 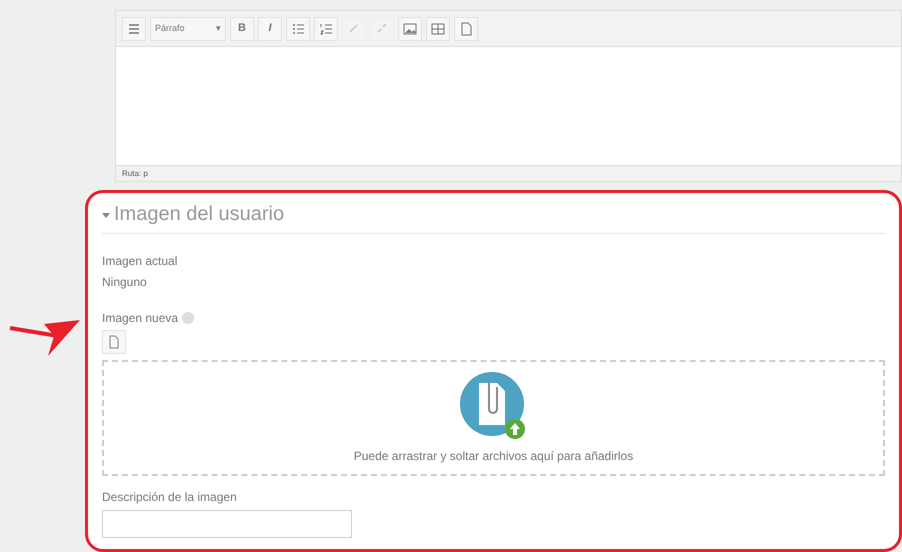 I want to click on format-dropdown: Párrafo ▾, so click(x=188, y=28).